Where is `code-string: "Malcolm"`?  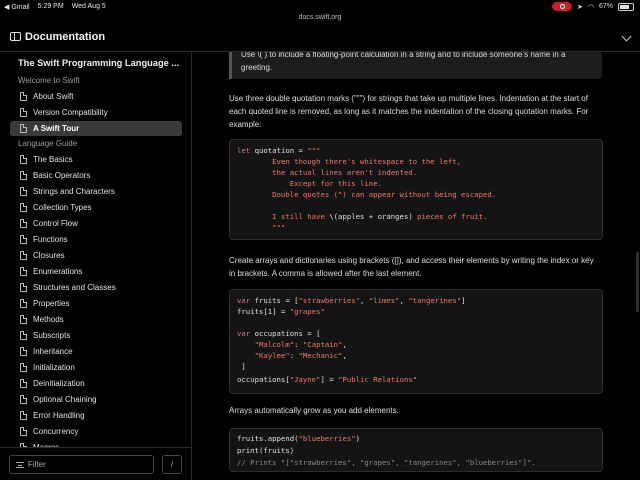
code-string: "Malcolm" is located at coordinates (266, 344).